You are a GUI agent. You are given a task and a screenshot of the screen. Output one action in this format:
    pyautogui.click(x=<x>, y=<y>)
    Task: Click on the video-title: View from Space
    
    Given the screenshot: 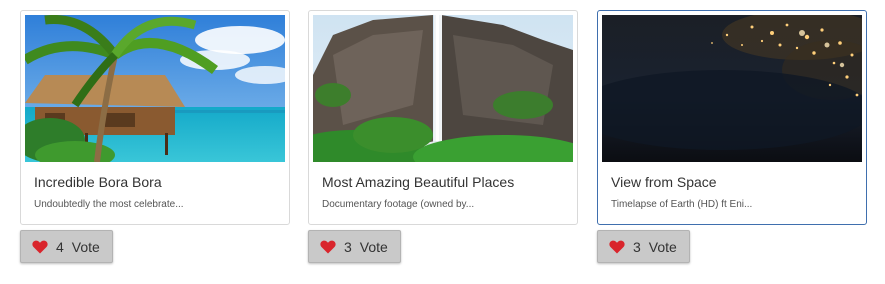 What is the action you would take?
    pyautogui.click(x=736, y=182)
    